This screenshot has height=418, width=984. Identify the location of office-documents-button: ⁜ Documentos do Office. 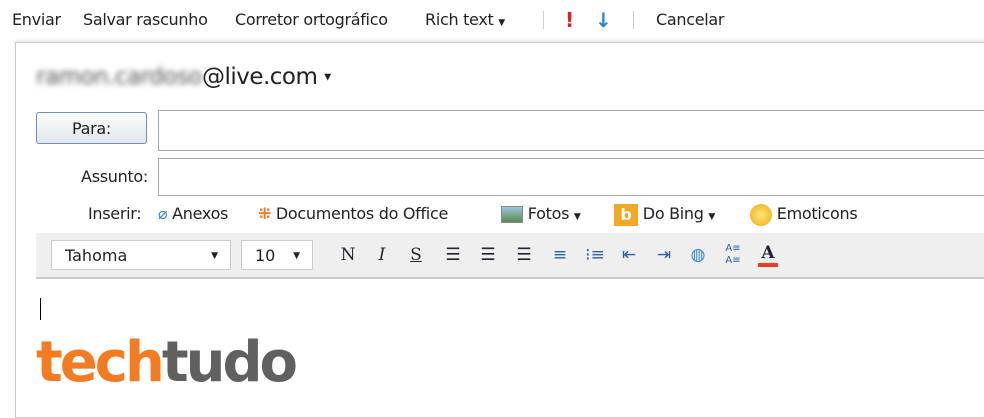
(353, 214).